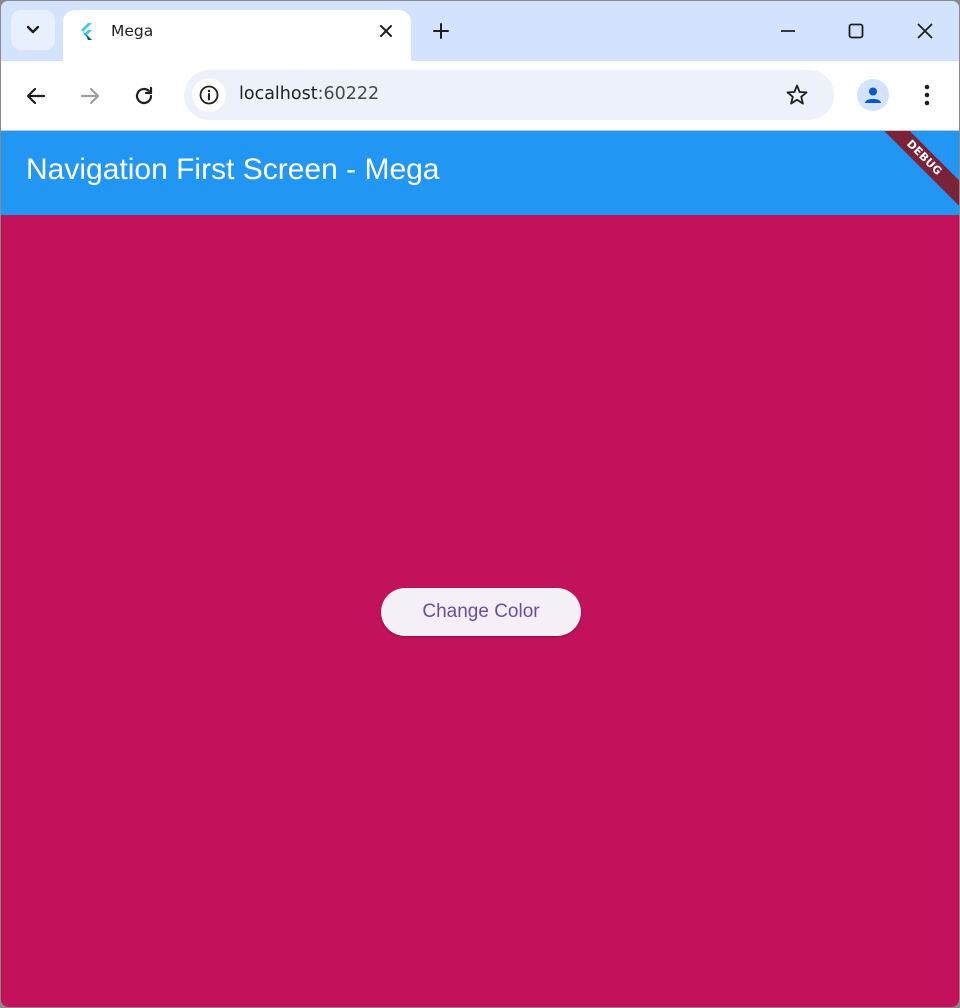  I want to click on maximize-icon, so click(856, 31).